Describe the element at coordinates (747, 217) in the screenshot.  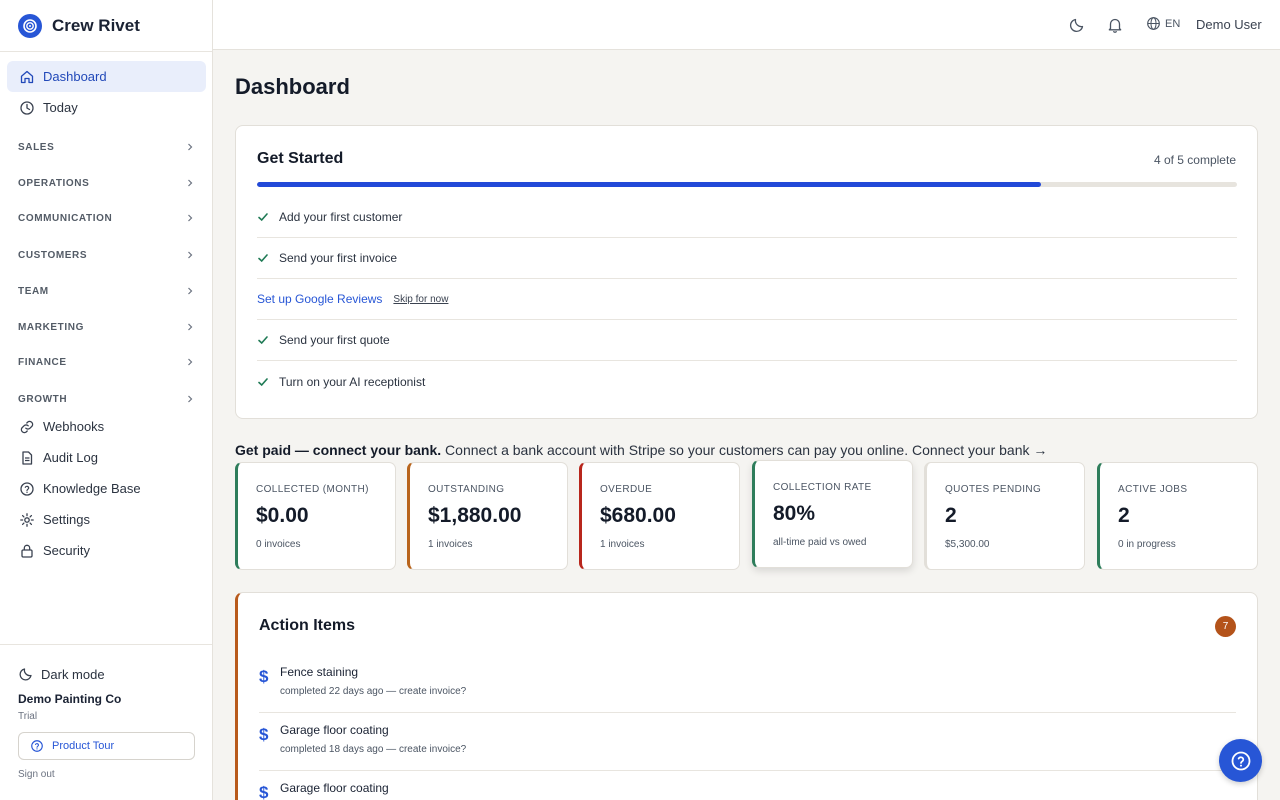
I see `checklist-item: Add your first customer` at that location.